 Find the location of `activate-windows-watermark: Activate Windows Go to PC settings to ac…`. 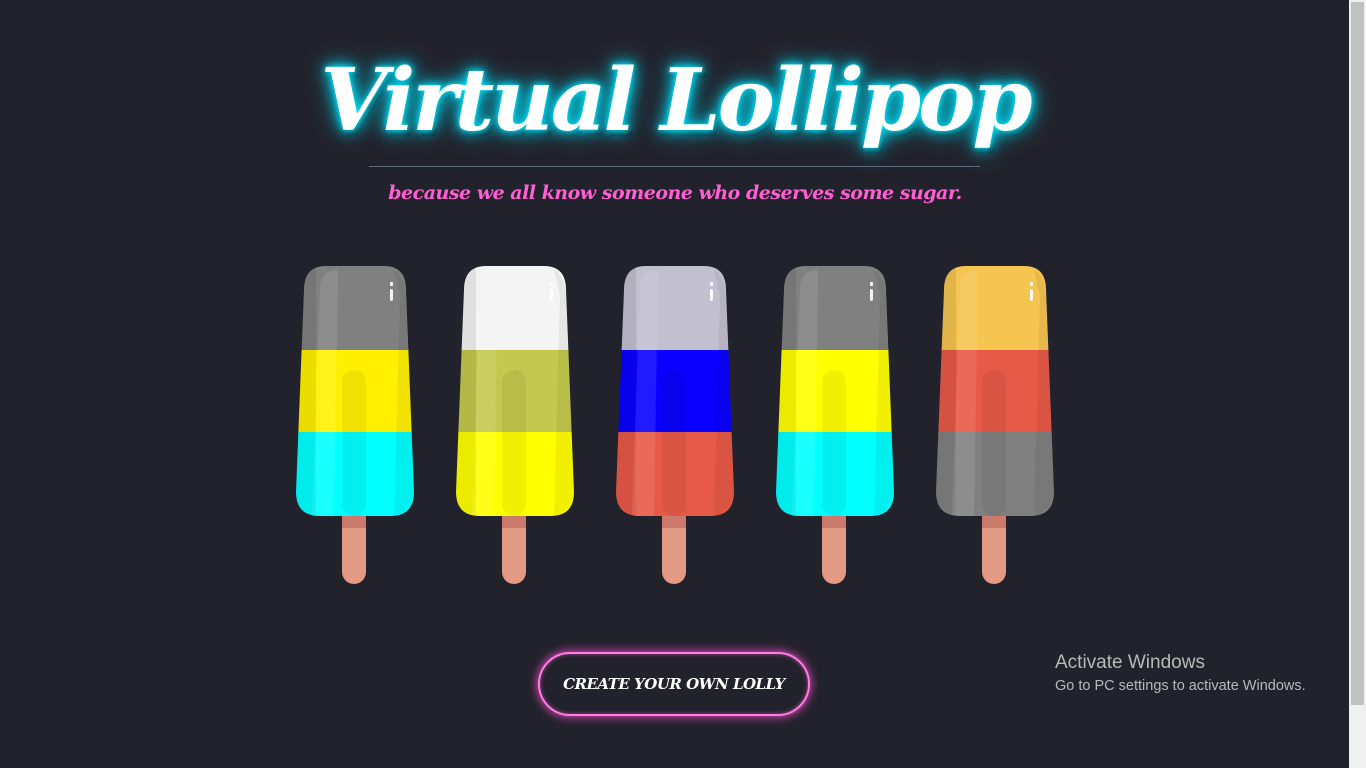

activate-windows-watermark: Activate Windows Go to PC settings to ac… is located at coordinates (1180, 674).